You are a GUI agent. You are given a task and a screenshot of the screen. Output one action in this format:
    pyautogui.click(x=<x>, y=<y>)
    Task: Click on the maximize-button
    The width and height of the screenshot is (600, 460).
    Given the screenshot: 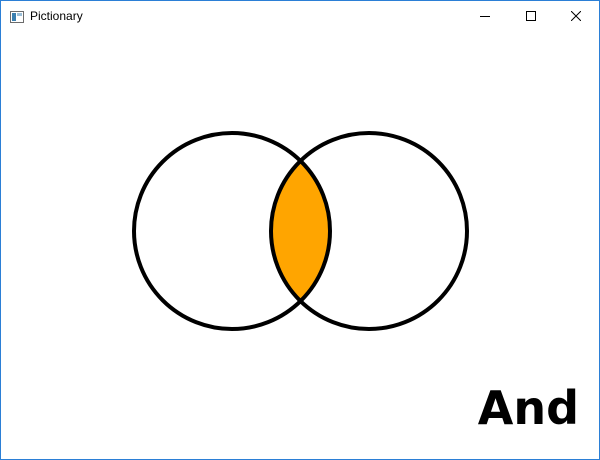 What is the action you would take?
    pyautogui.click(x=531, y=16)
    